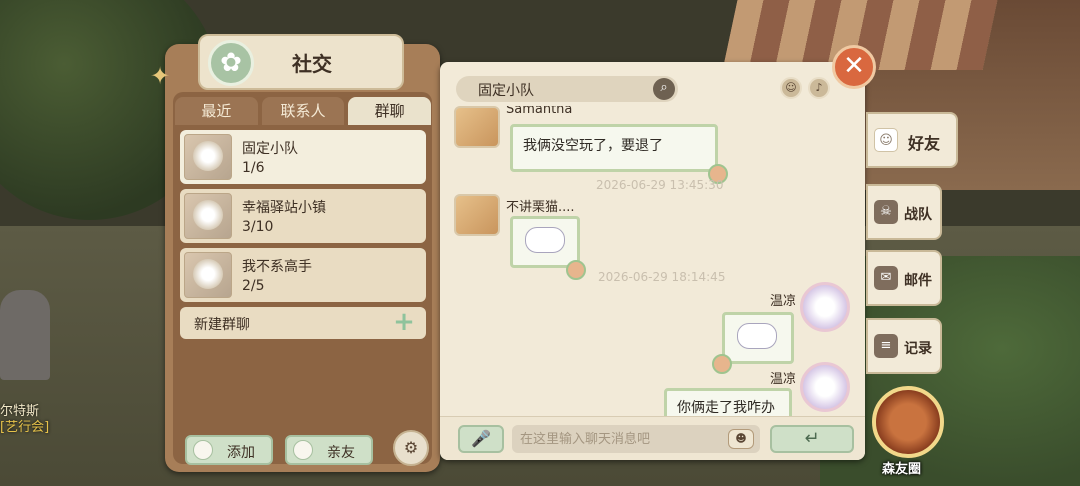 The height and width of the screenshot is (486, 1080). What do you see at coordinates (341, 453) in the screenshot?
I see `close-friends-label: 亲友` at bounding box center [341, 453].